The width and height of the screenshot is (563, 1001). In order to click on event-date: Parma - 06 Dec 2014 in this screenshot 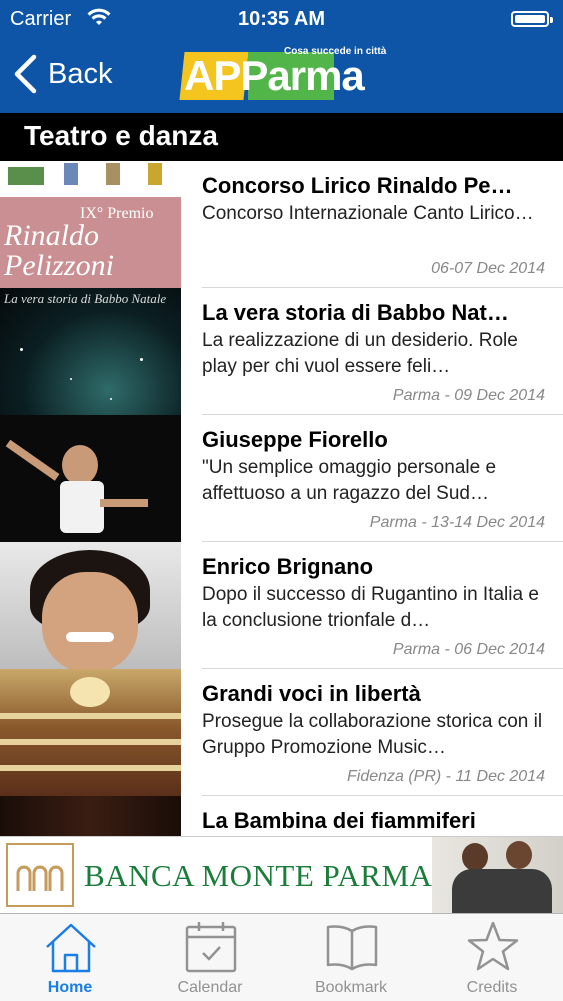, I will do `click(468, 649)`.